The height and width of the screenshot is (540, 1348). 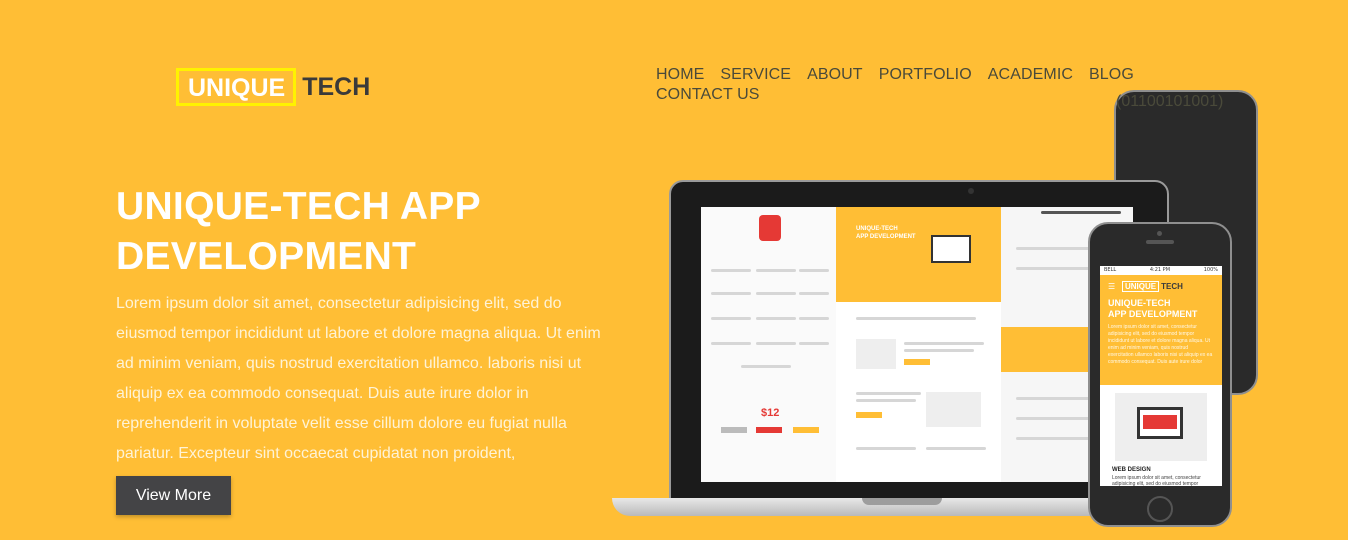 I want to click on mockup-price: $12, so click(x=770, y=413).